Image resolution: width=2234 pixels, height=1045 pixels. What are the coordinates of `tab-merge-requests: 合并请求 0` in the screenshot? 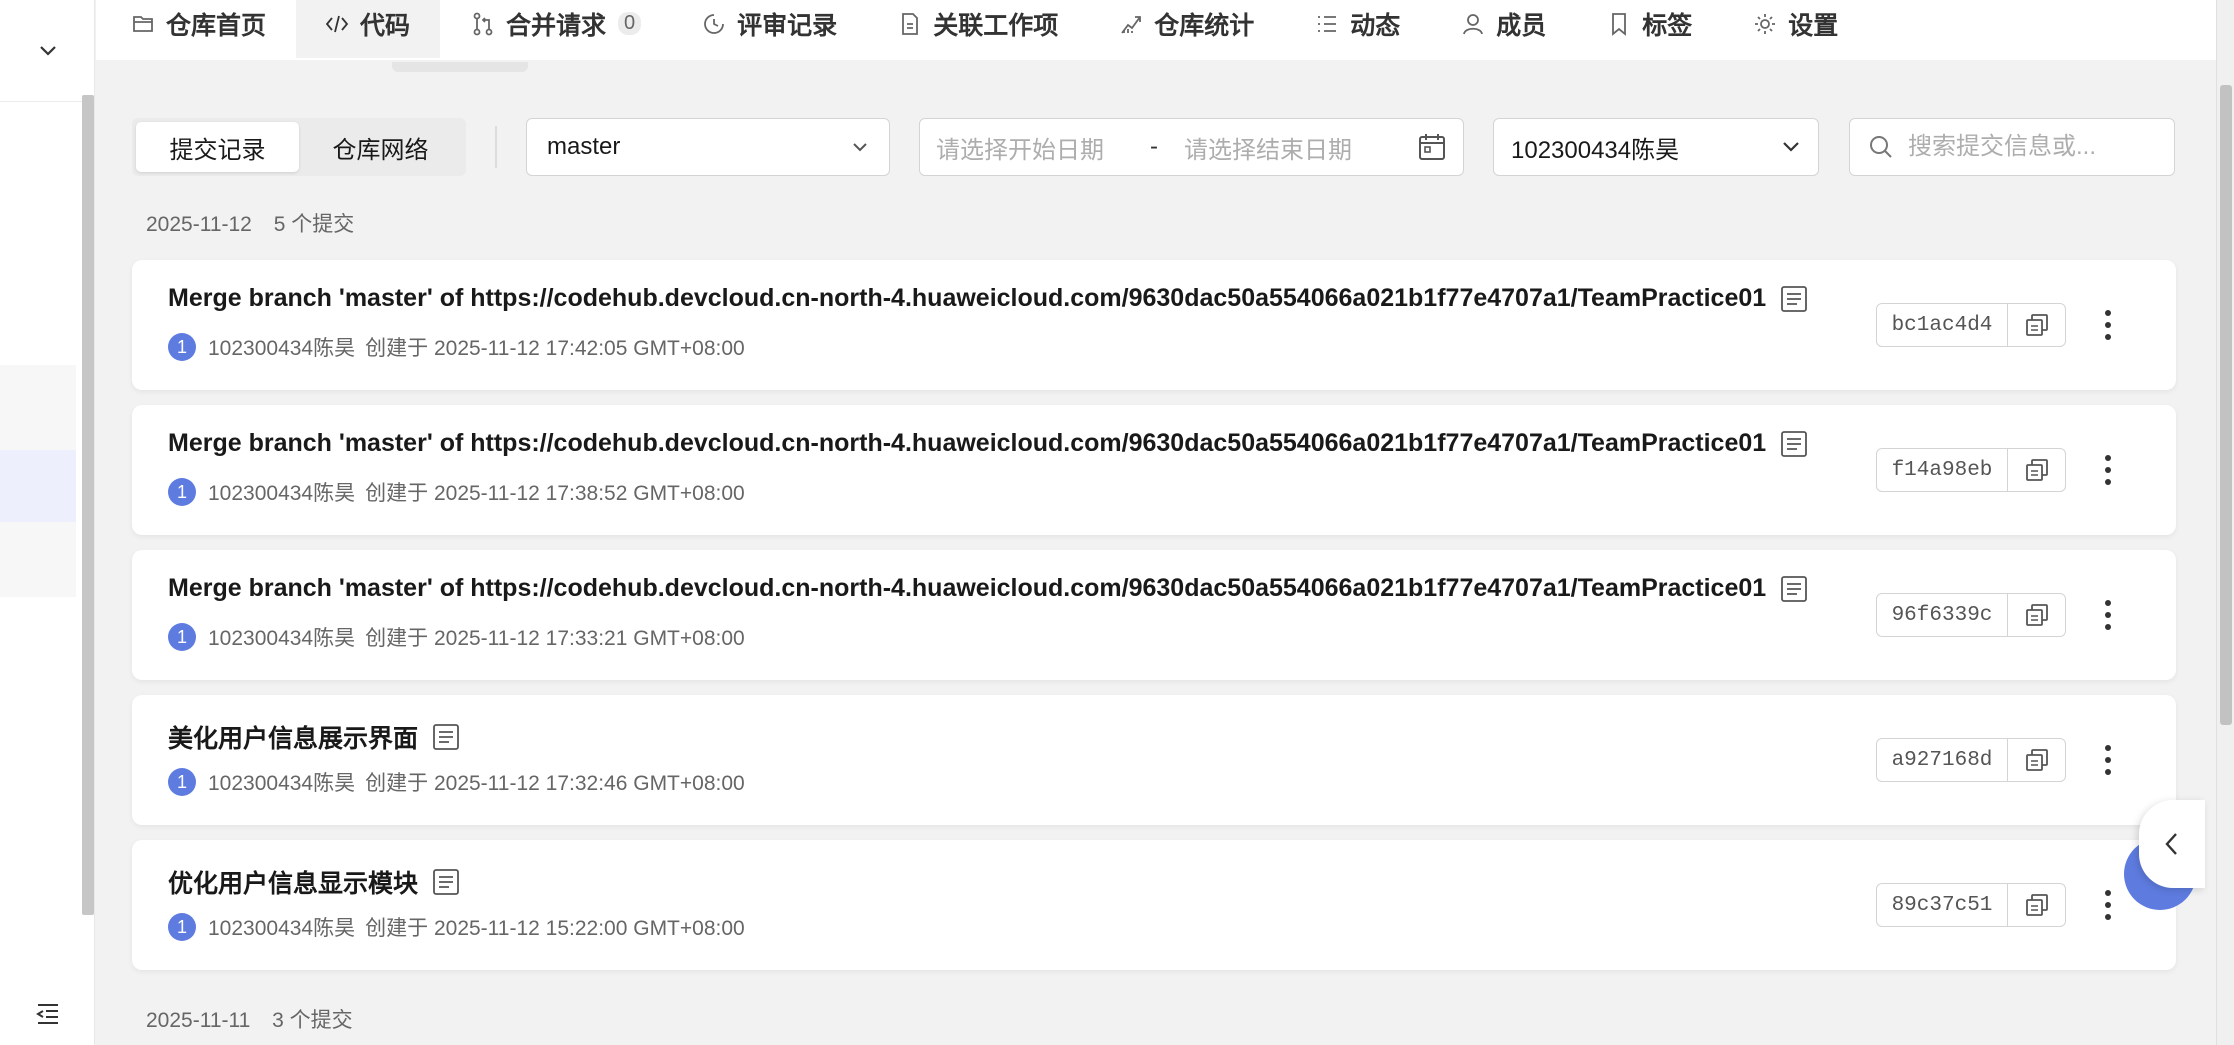 It's located at (555, 29).